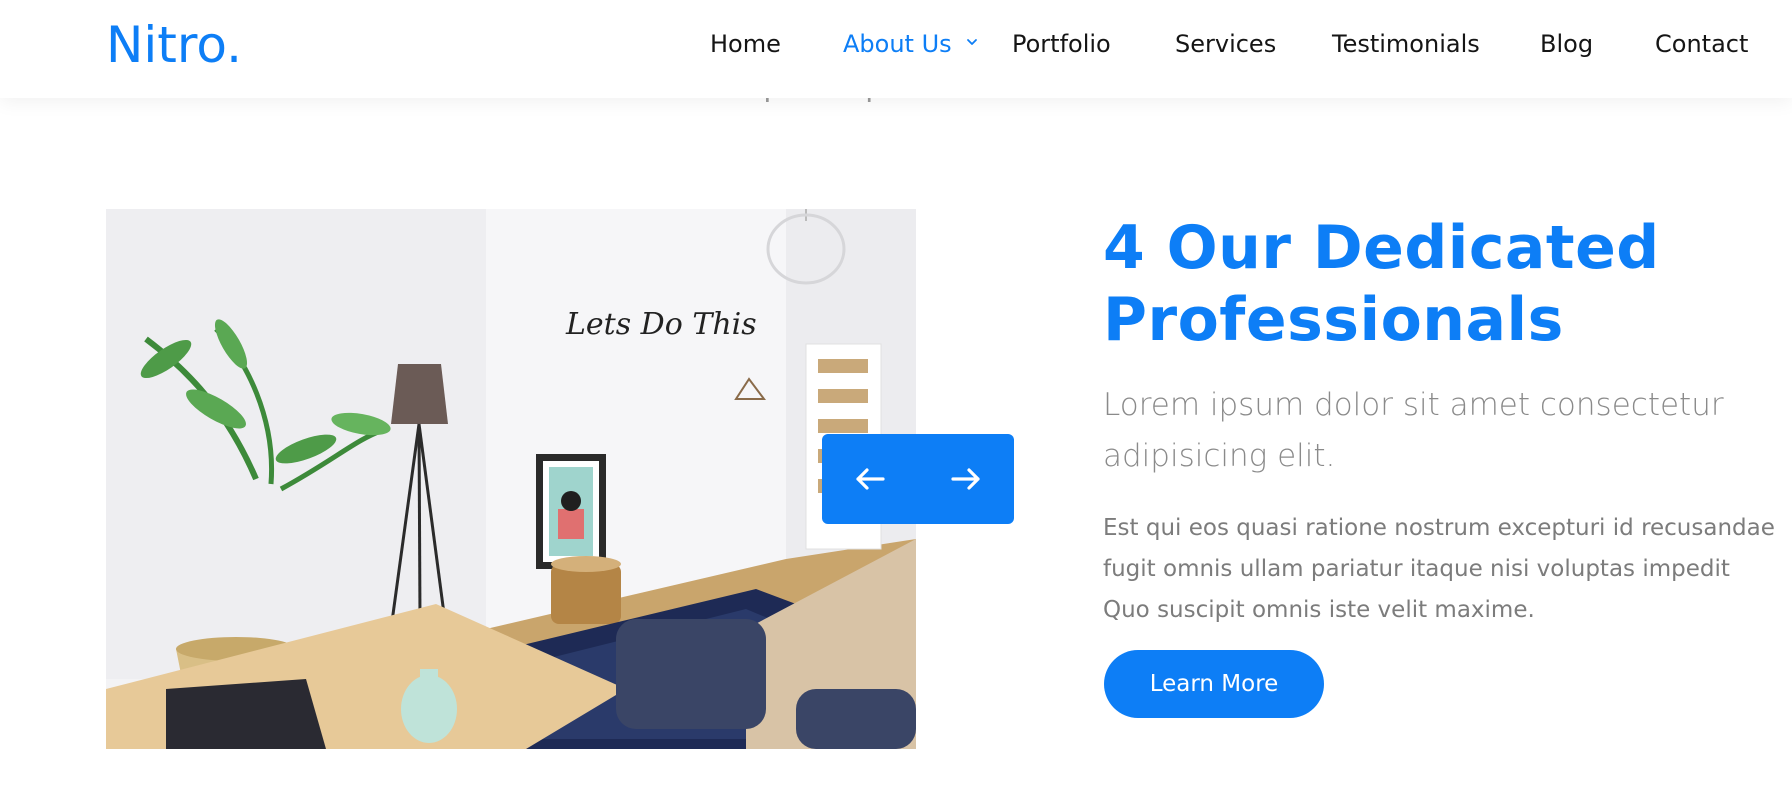 The width and height of the screenshot is (1792, 792). Describe the element at coordinates (745, 48) in the screenshot. I see `nav-home: Home` at that location.